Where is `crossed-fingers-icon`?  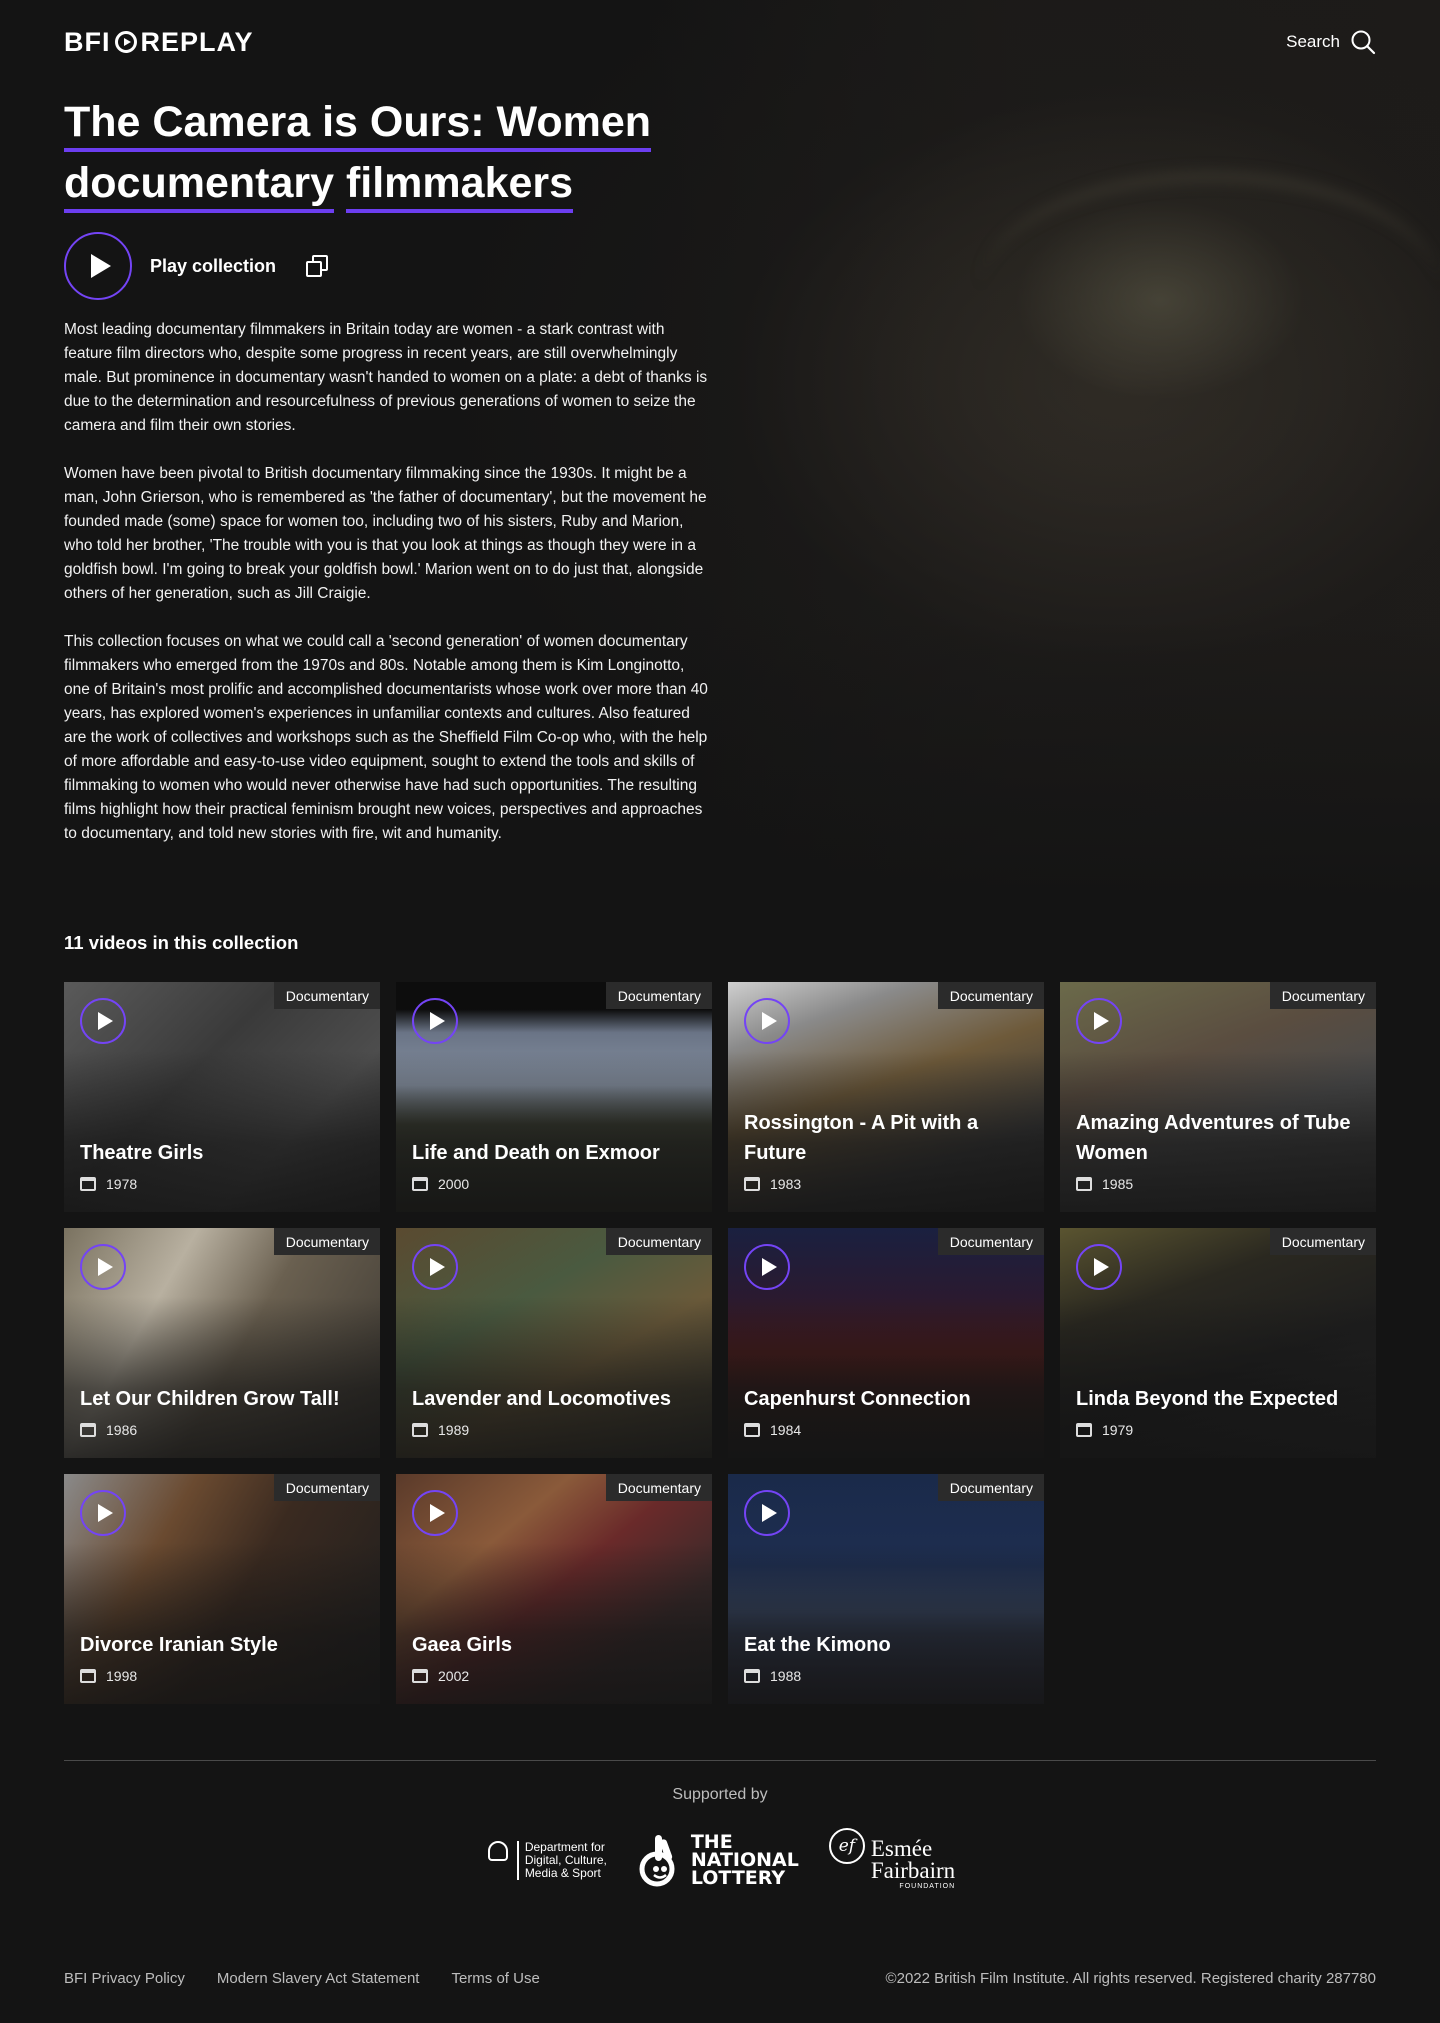 crossed-fingers-icon is located at coordinates (657, 1861).